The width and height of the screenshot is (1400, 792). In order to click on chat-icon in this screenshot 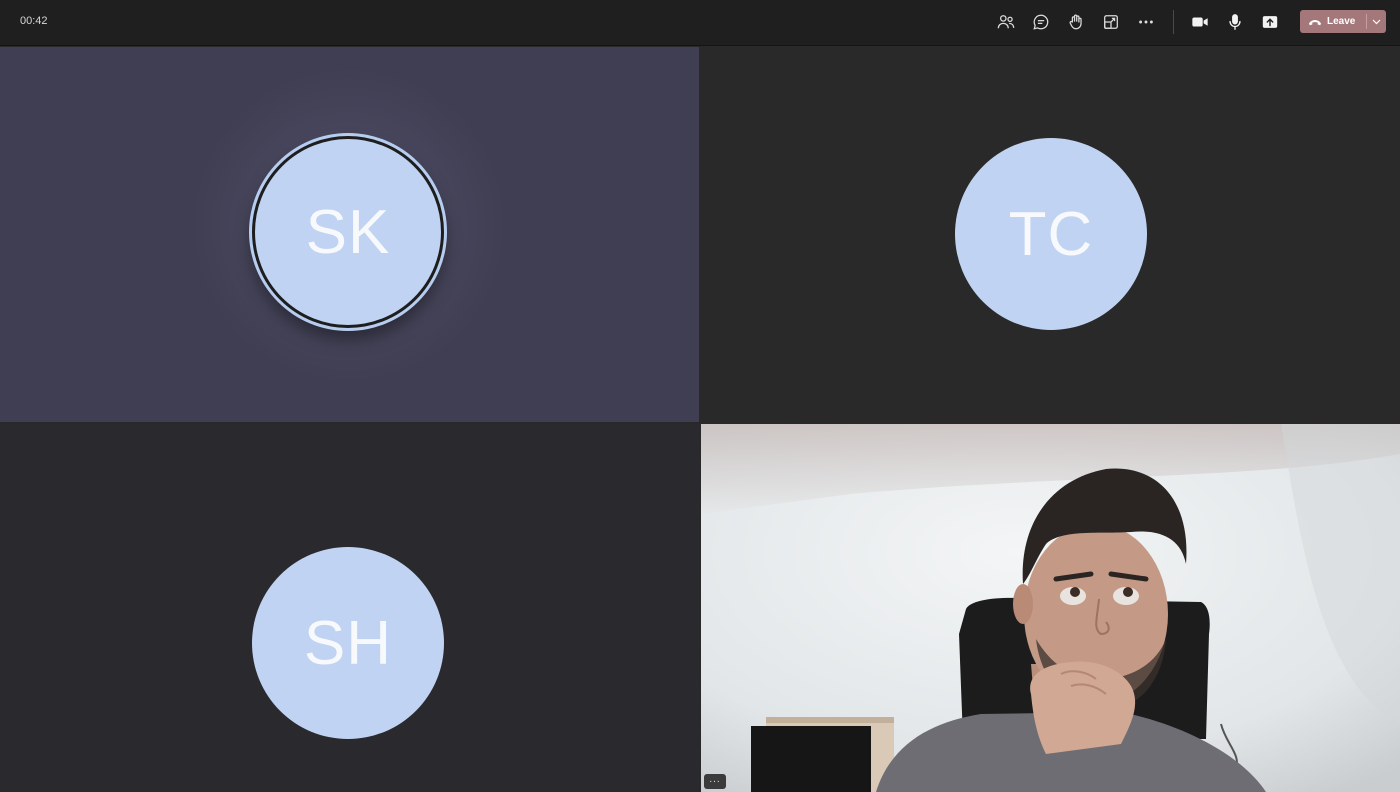, I will do `click(1041, 22)`.